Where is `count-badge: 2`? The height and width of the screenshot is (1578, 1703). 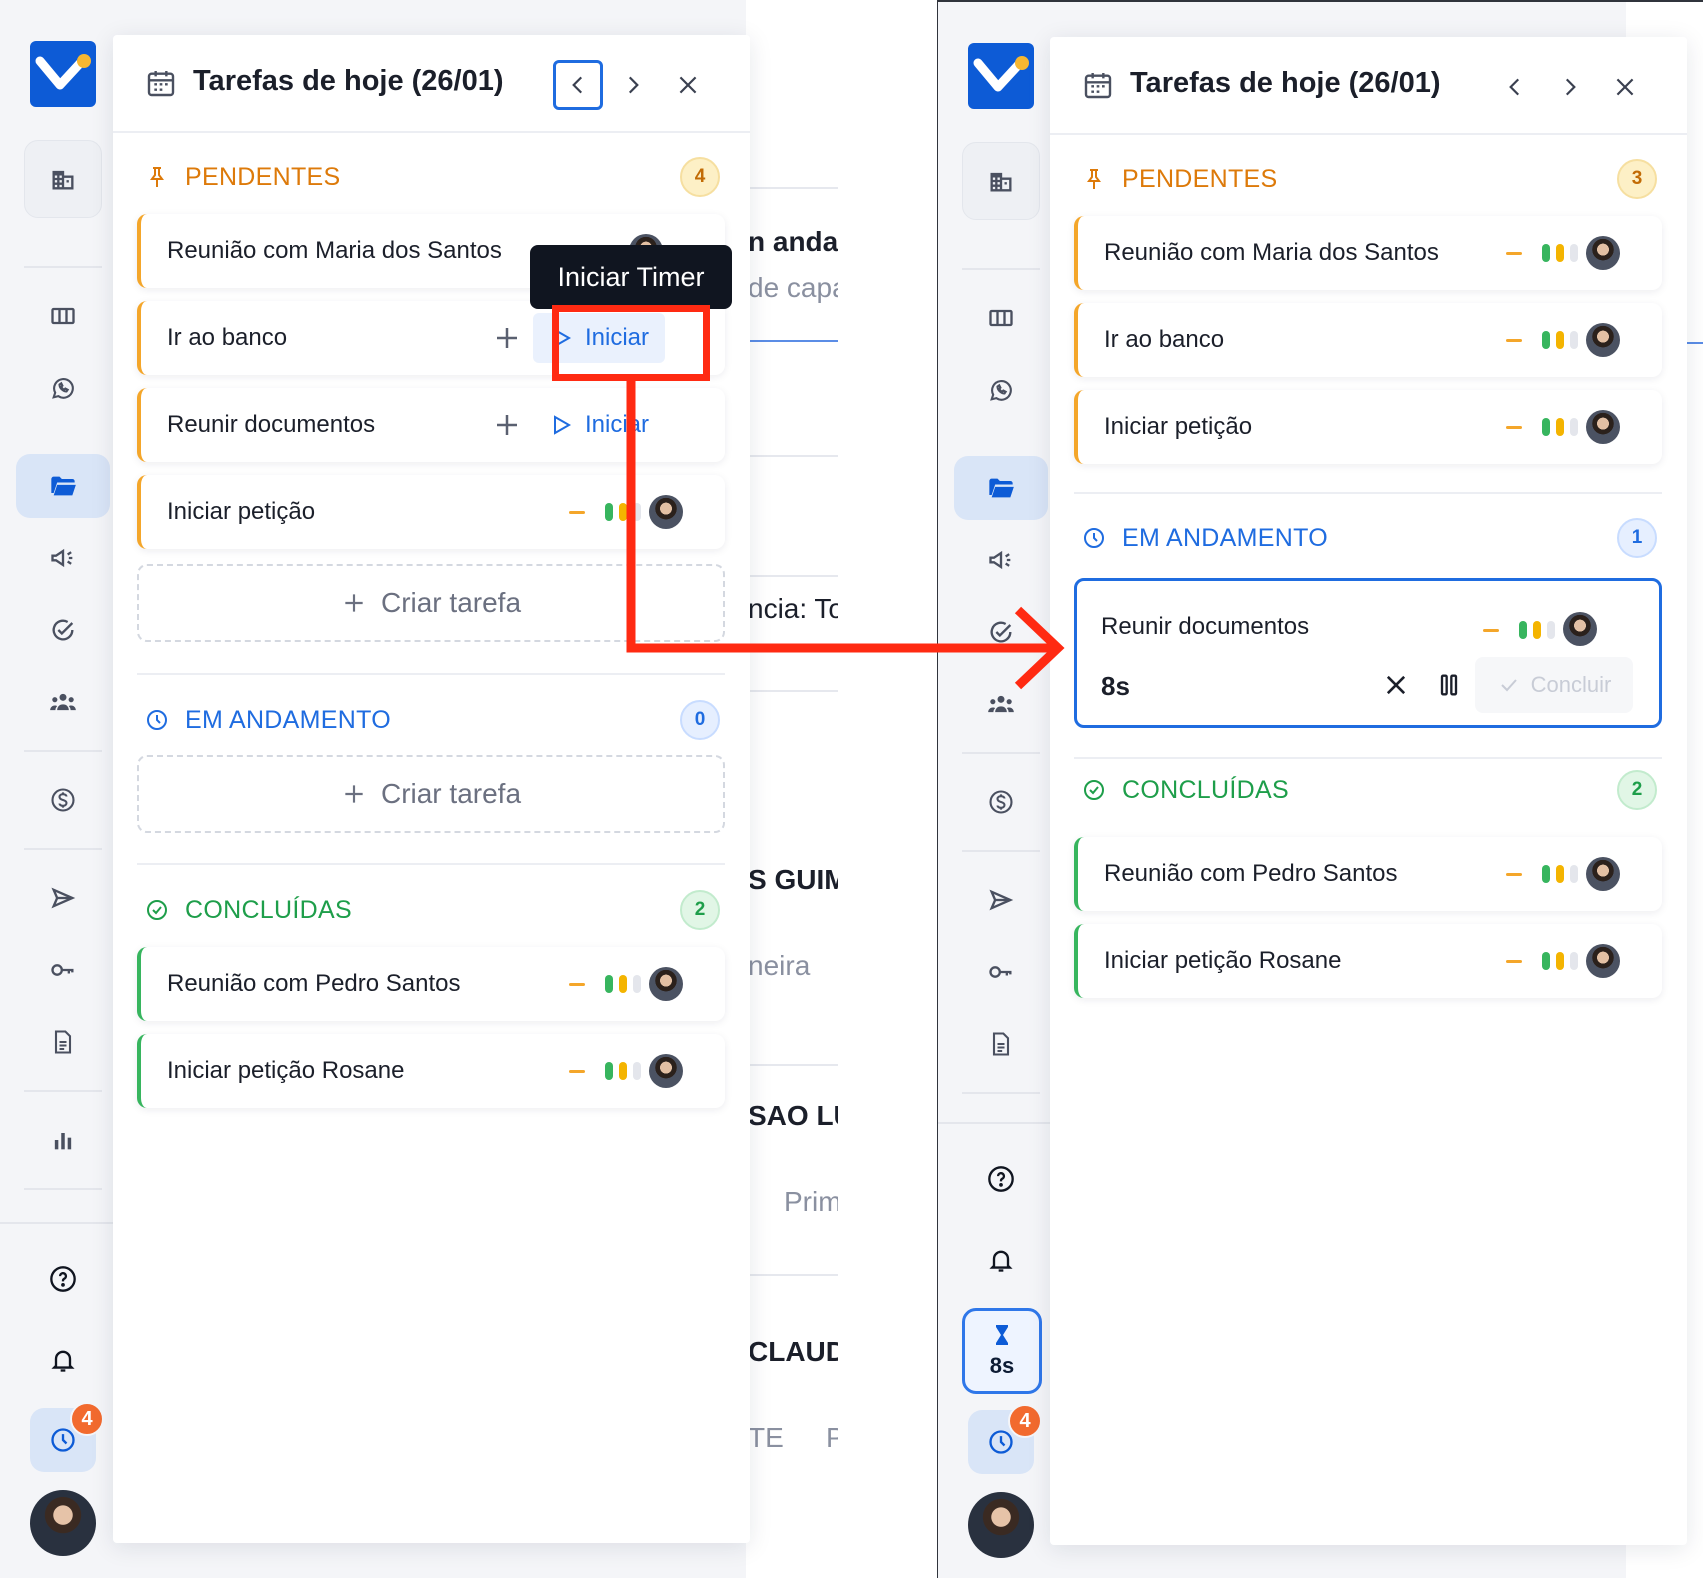
count-badge: 2 is located at coordinates (1637, 790).